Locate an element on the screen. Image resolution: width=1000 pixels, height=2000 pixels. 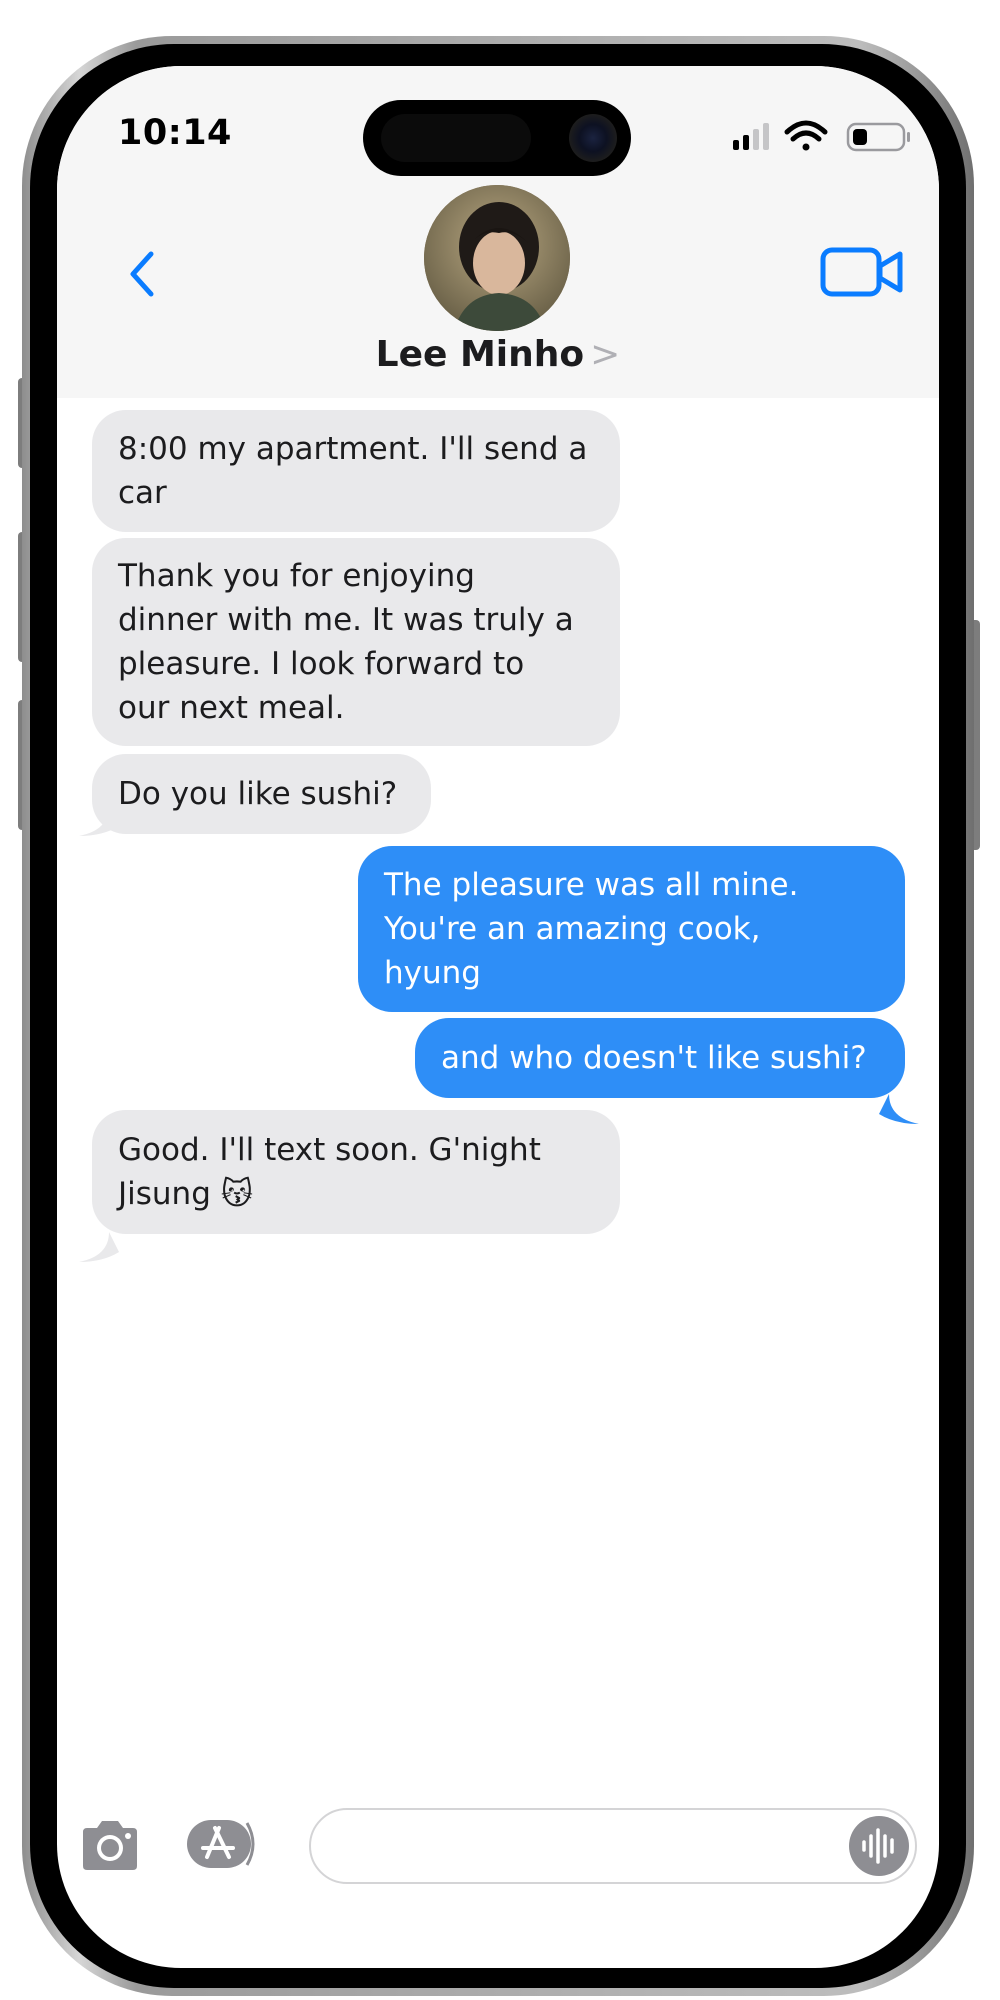
island-sensor is located at coordinates (456, 138).